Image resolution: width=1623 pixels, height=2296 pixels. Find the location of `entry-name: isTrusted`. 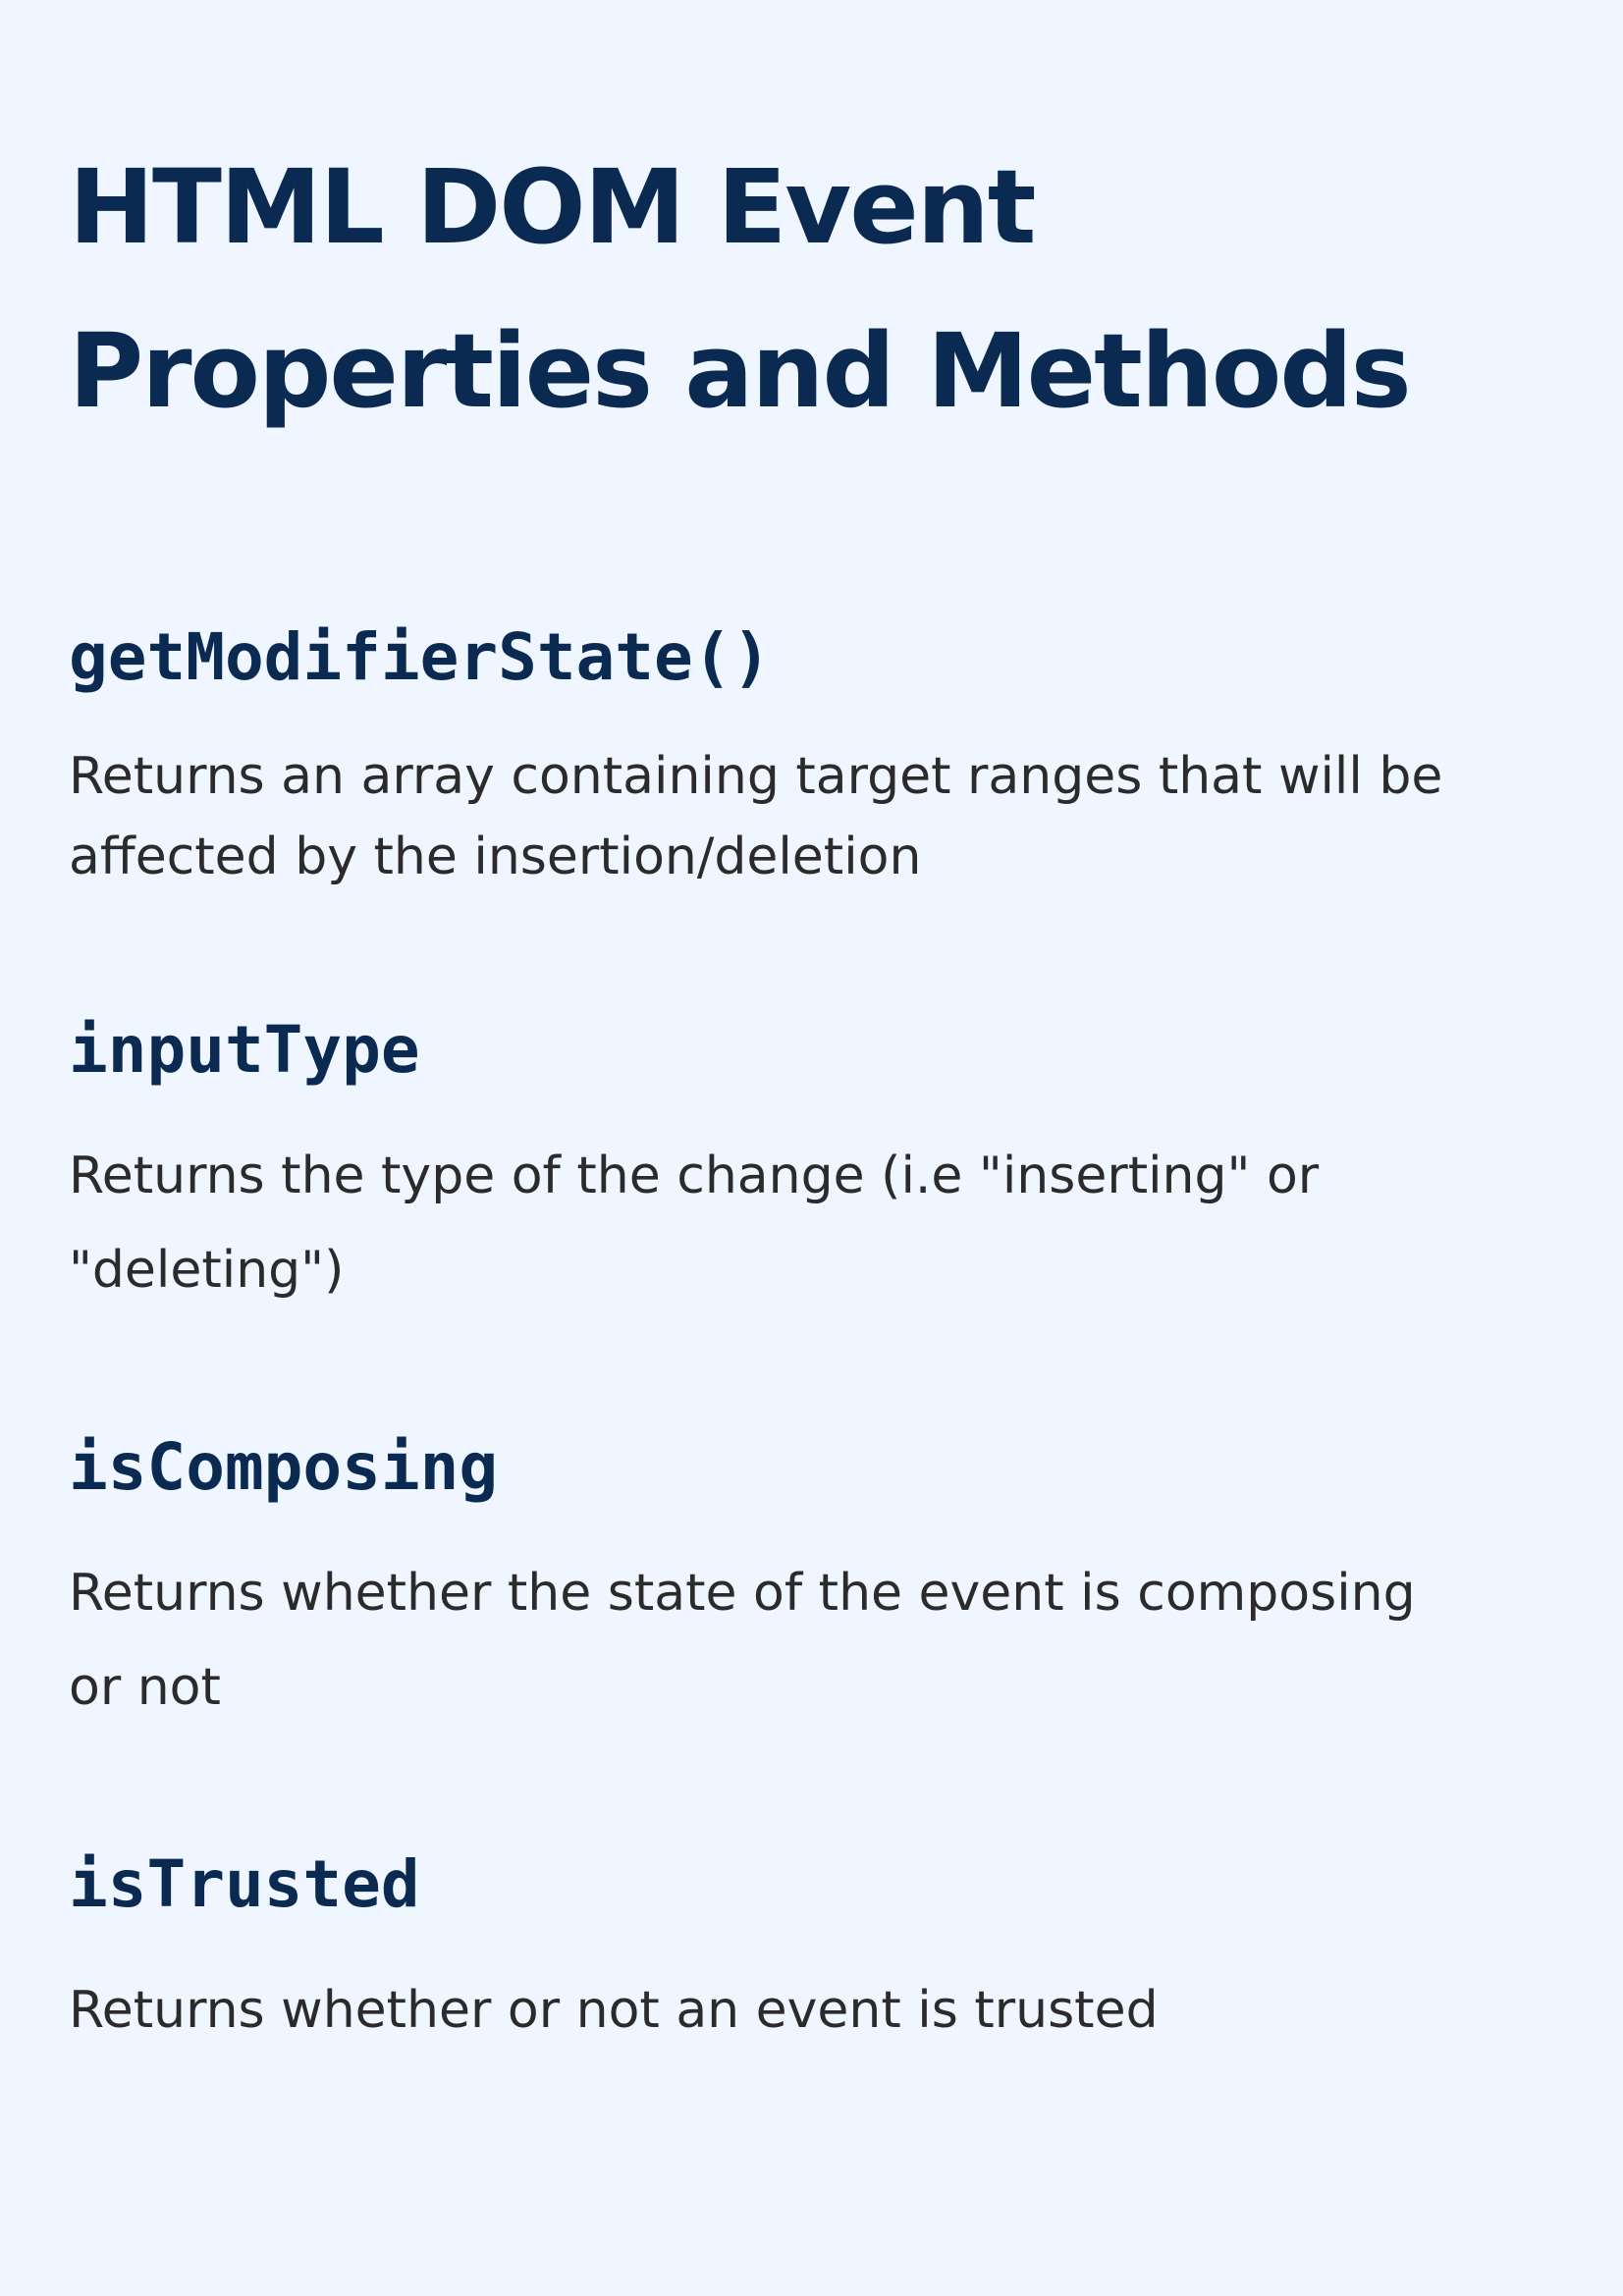

entry-name: isTrusted is located at coordinates (244, 1884).